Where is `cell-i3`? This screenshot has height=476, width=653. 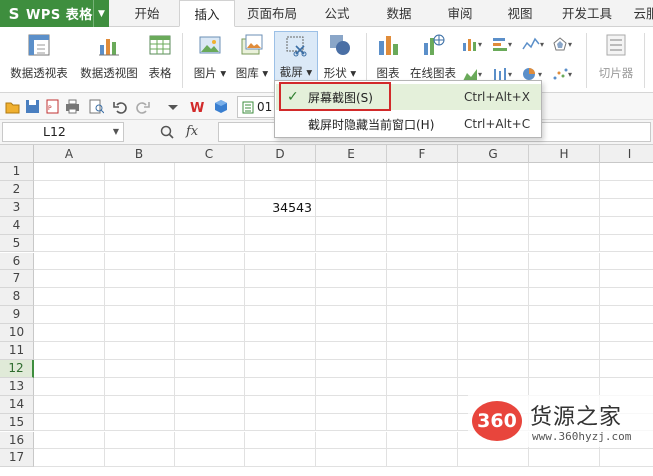 cell-i3 is located at coordinates (626, 208).